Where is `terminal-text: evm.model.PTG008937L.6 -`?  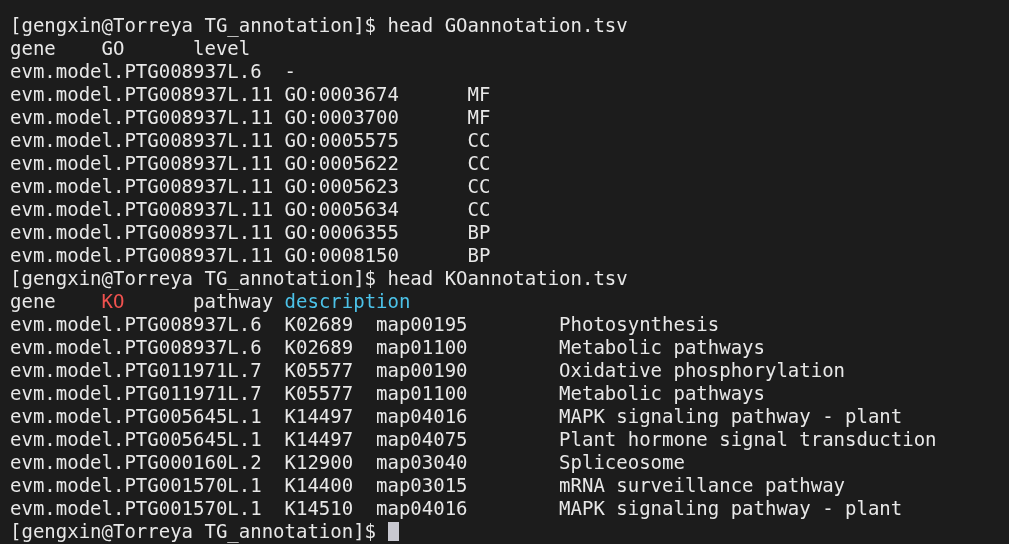
terminal-text: evm.model.PTG008937L.6 - is located at coordinates (153, 71).